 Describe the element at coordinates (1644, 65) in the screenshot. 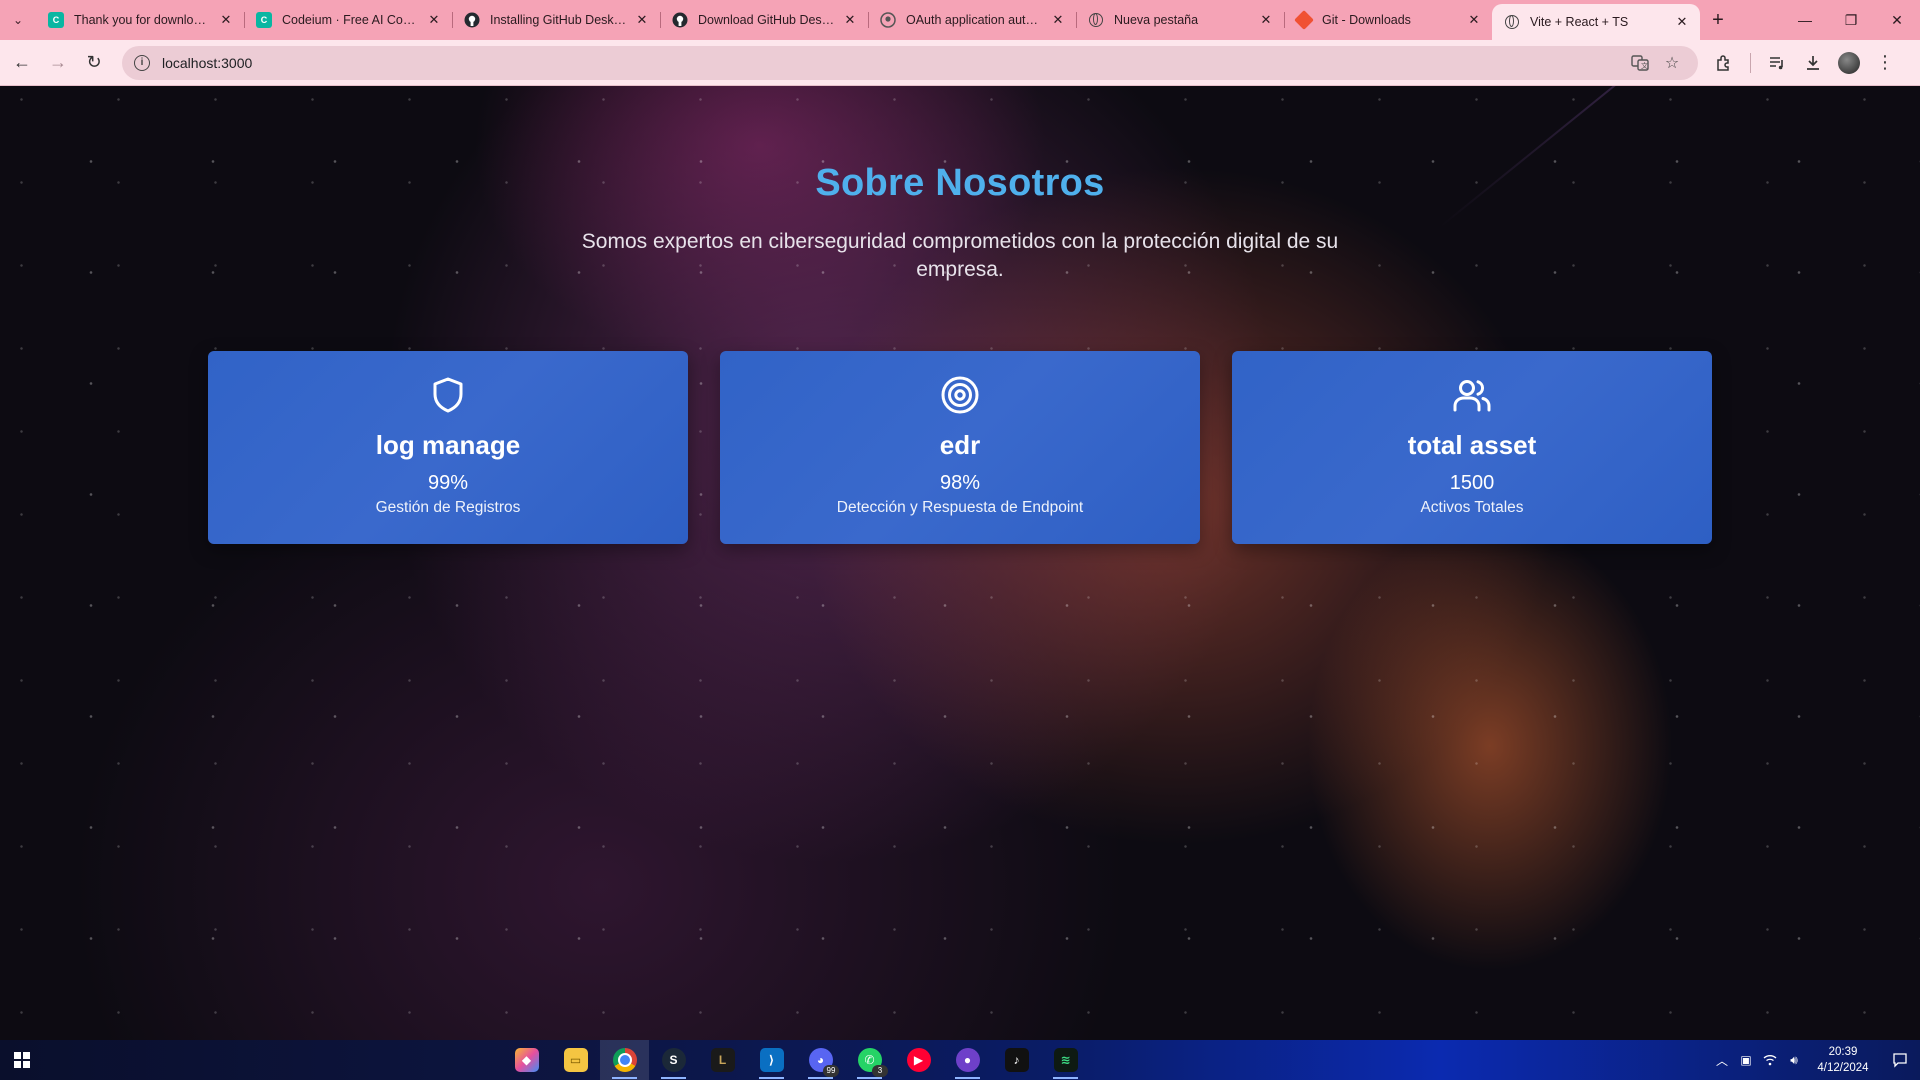

I see `svg-text: 文` at that location.